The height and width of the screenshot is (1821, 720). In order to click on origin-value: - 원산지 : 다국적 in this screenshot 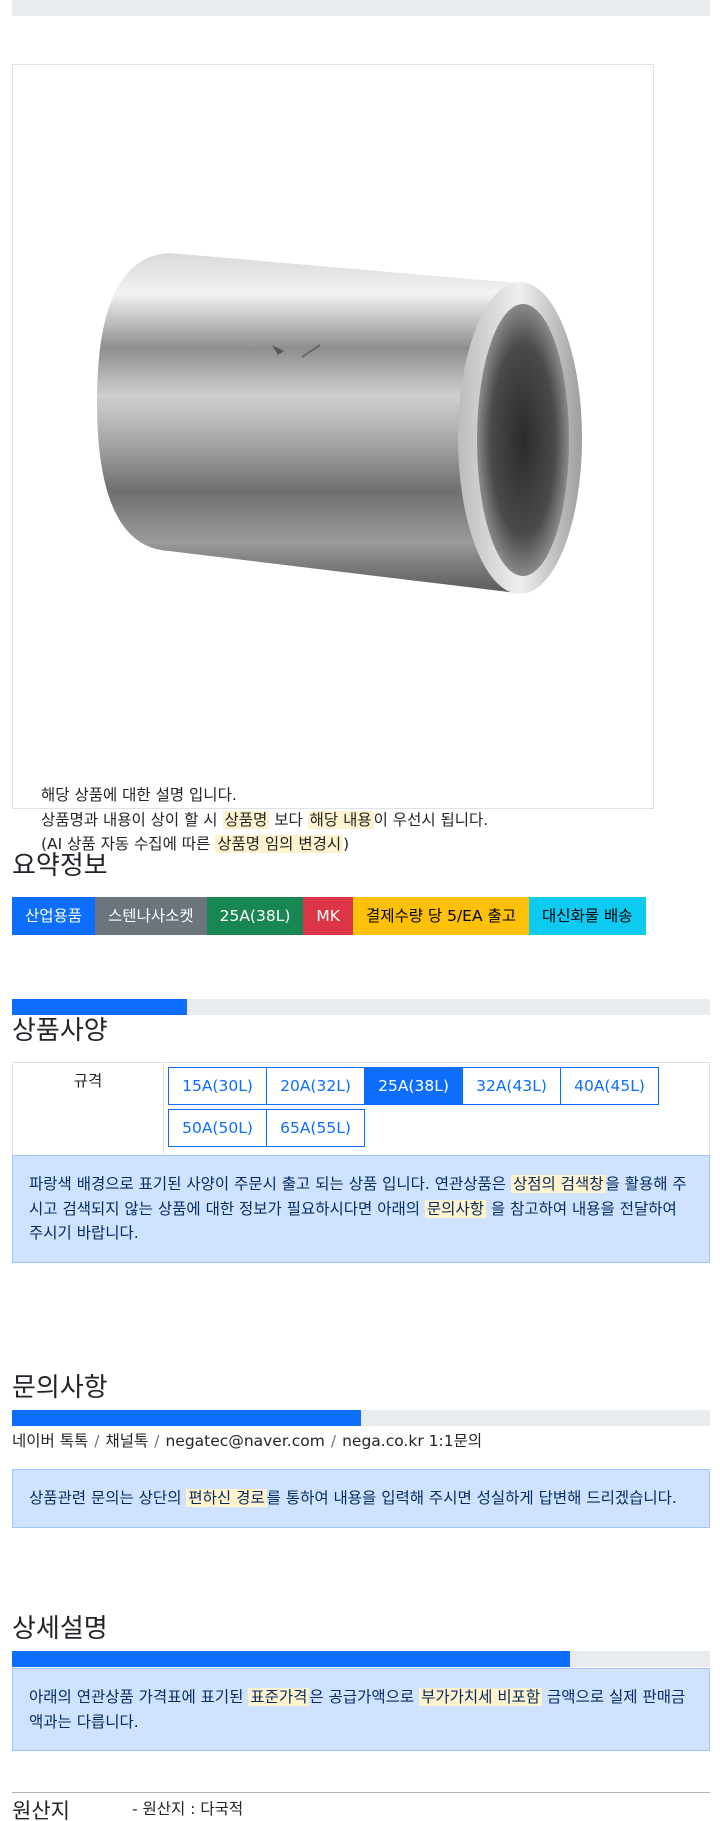, I will do `click(188, 1809)`.